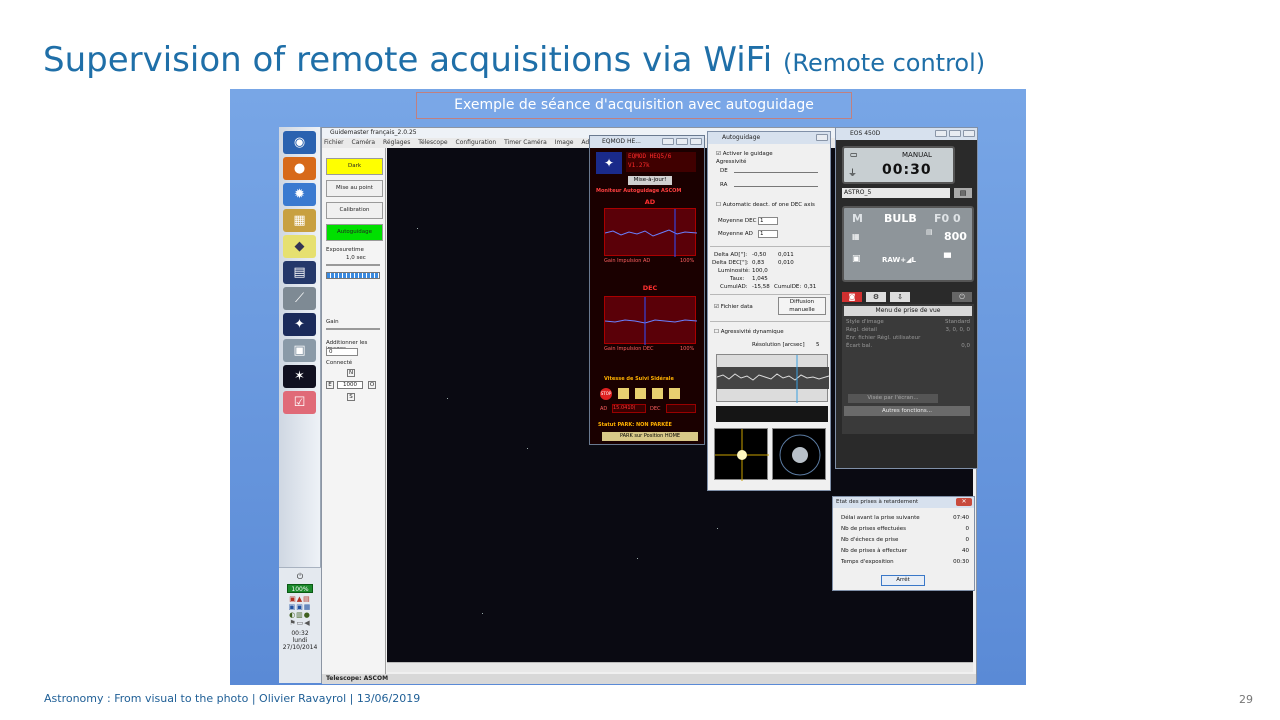 The width and height of the screenshot is (1280, 720). What do you see at coordinates (802, 306) in the screenshot?
I see `diffusion-button: Diffusion manuelle` at bounding box center [802, 306].